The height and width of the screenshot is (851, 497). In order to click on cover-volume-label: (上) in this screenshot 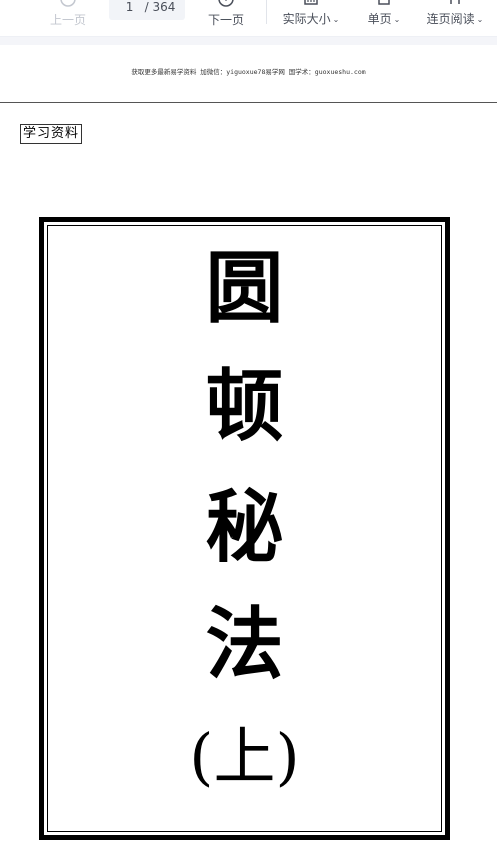, I will do `click(244, 756)`.